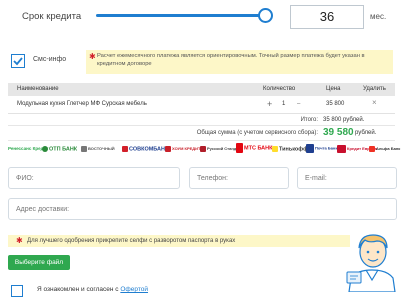 This screenshot has width=403, height=297. Describe the element at coordinates (374, 102) in the screenshot. I see `delete-icon: ×` at that location.